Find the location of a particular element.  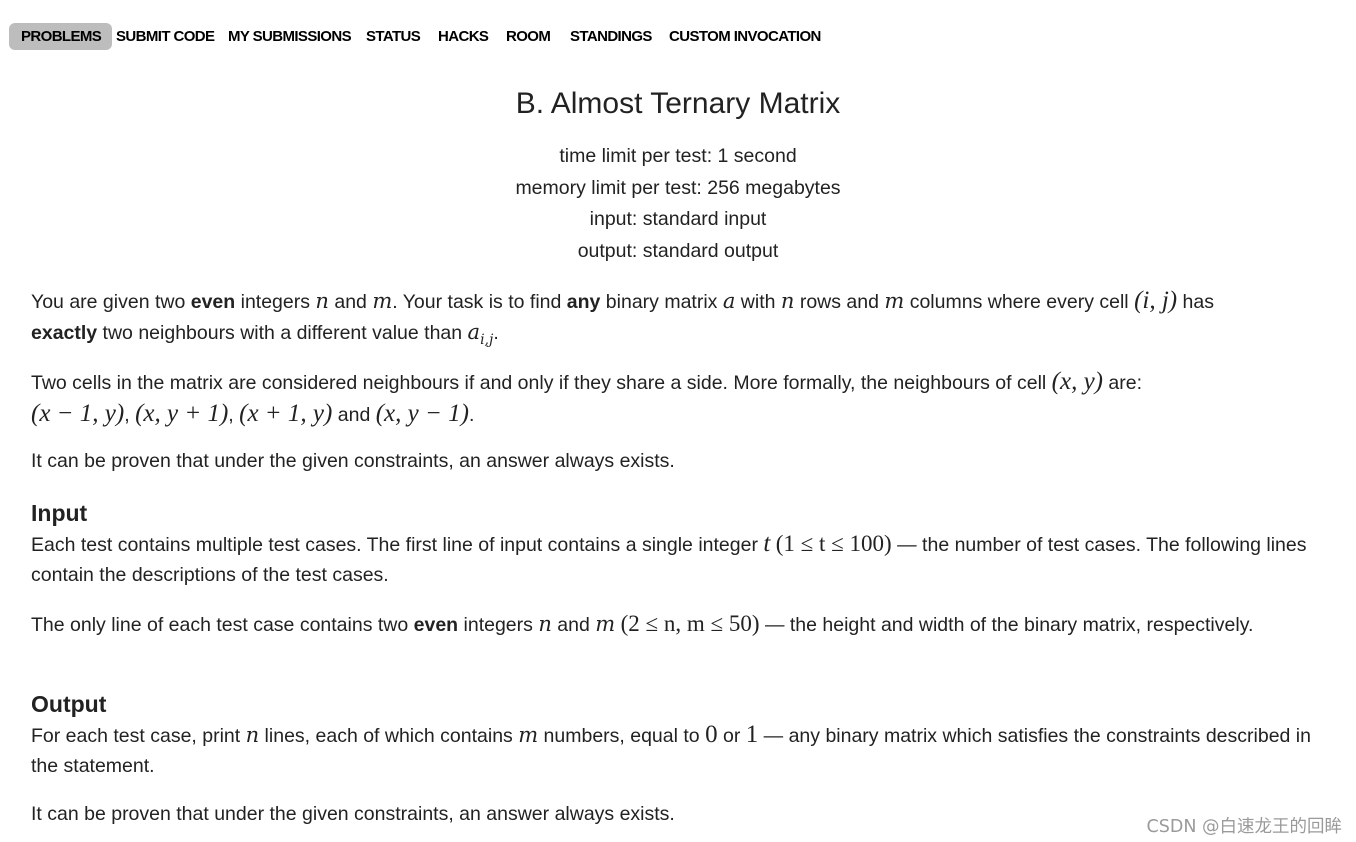

nav-status: STATUS is located at coordinates (392, 36).